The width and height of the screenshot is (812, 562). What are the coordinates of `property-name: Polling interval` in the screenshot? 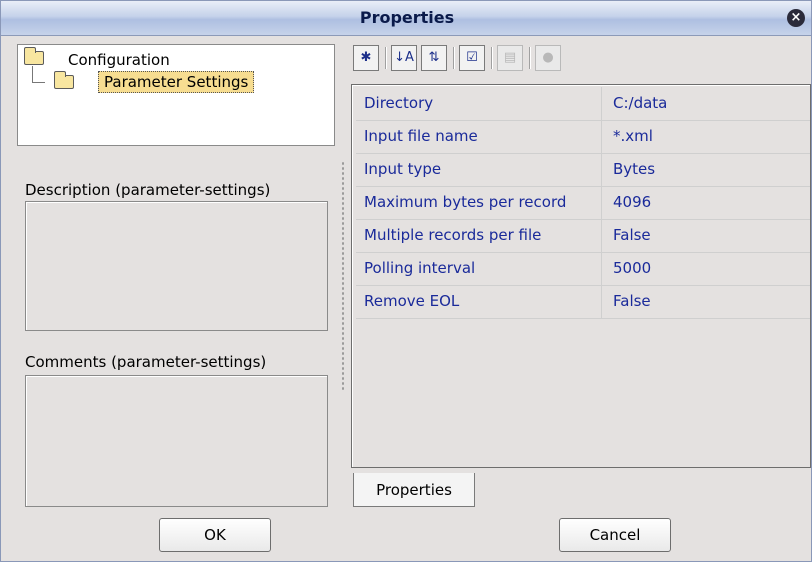 It's located at (479, 268).